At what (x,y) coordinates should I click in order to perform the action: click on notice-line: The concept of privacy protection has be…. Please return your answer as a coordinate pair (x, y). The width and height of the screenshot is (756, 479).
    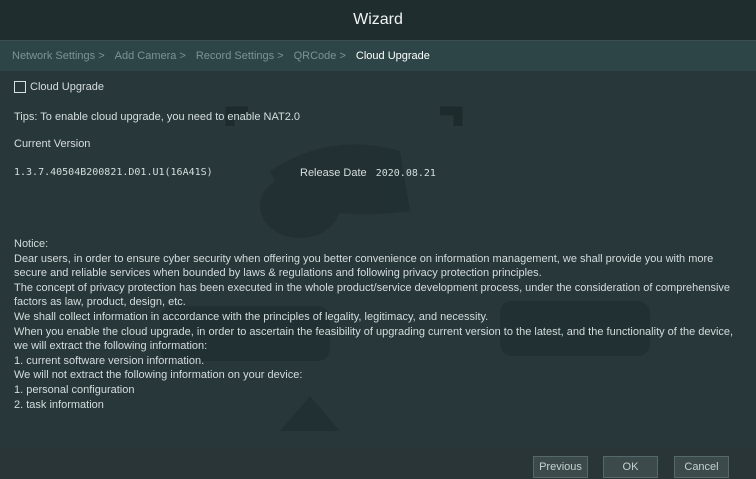
    Looking at the image, I should click on (372, 287).